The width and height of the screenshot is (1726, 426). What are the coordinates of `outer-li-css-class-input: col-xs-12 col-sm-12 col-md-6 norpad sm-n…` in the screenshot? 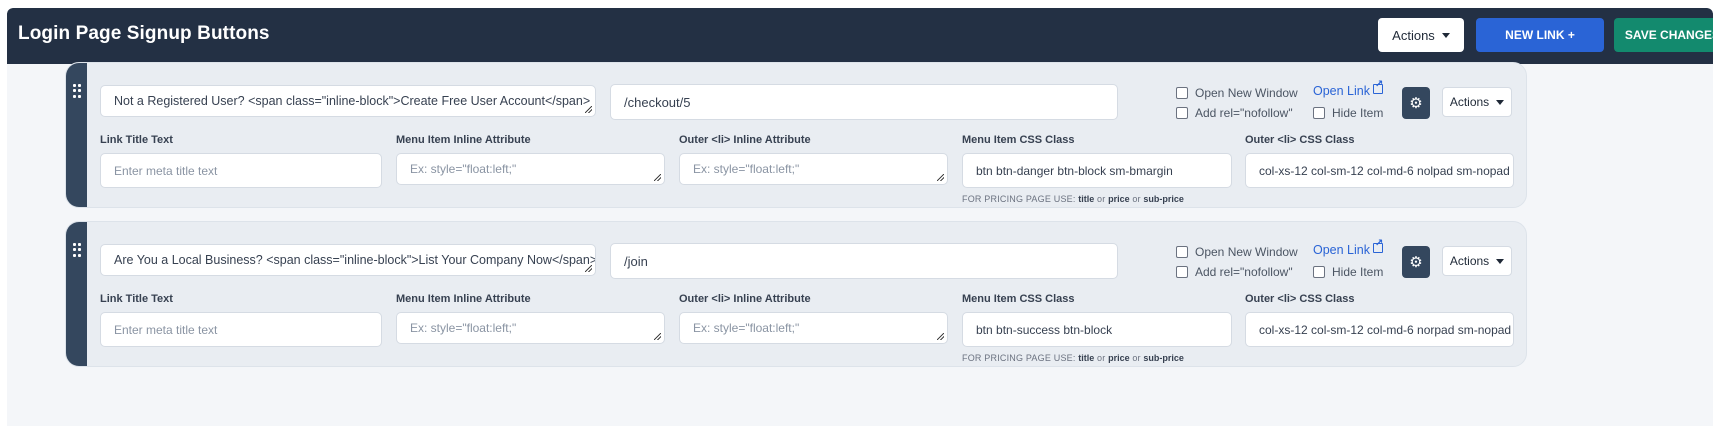 It's located at (1379, 329).